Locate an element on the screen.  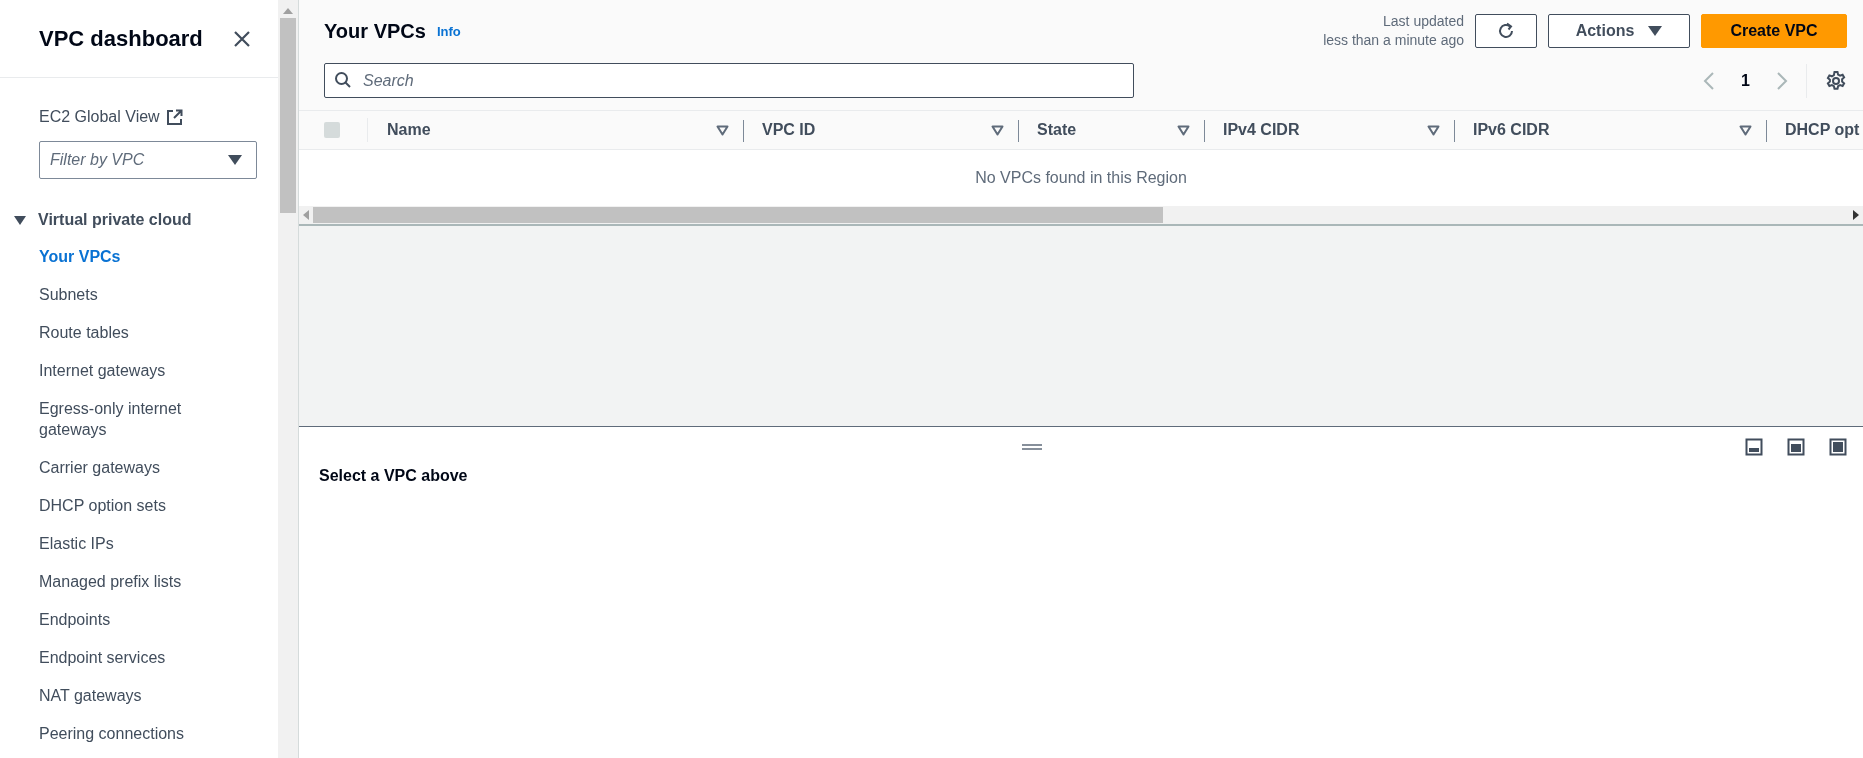
external-link-icon is located at coordinates (174, 117).